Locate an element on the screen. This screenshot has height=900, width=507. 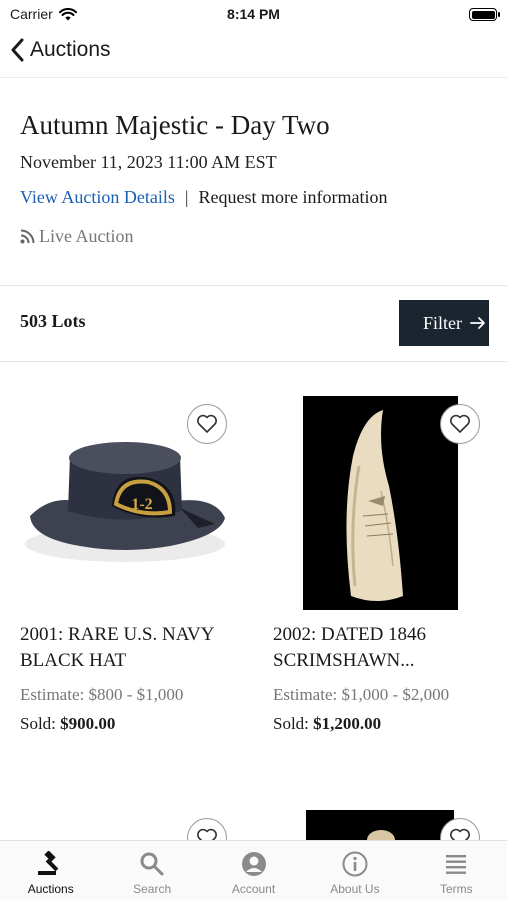
tab-terms: Terms is located at coordinates (456, 870).